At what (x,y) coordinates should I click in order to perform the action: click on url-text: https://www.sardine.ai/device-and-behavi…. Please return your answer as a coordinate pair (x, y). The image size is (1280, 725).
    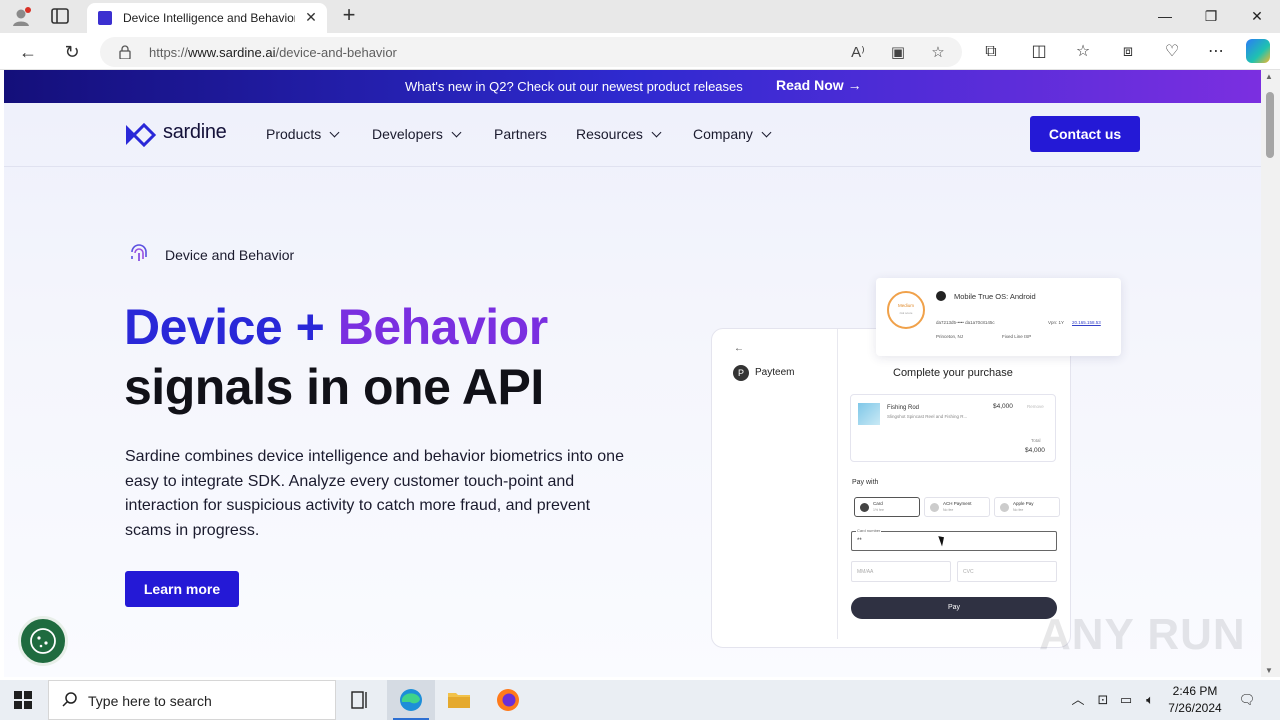
    Looking at the image, I should click on (273, 52).